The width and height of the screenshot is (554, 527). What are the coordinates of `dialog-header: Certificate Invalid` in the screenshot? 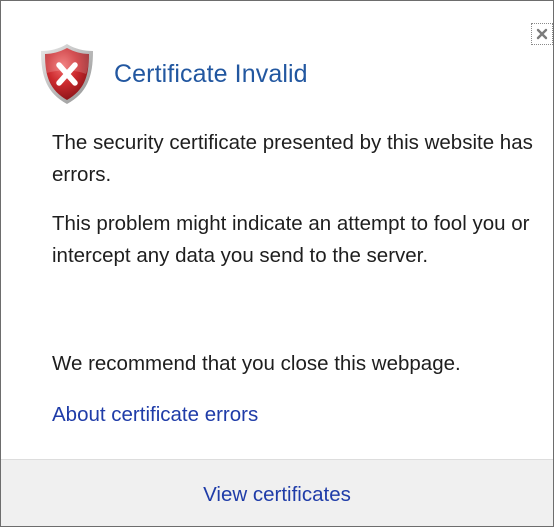 It's located at (173, 74).